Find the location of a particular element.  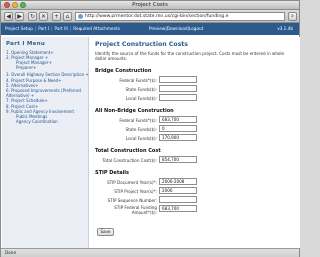

save-button: Save is located at coordinates (105, 232).